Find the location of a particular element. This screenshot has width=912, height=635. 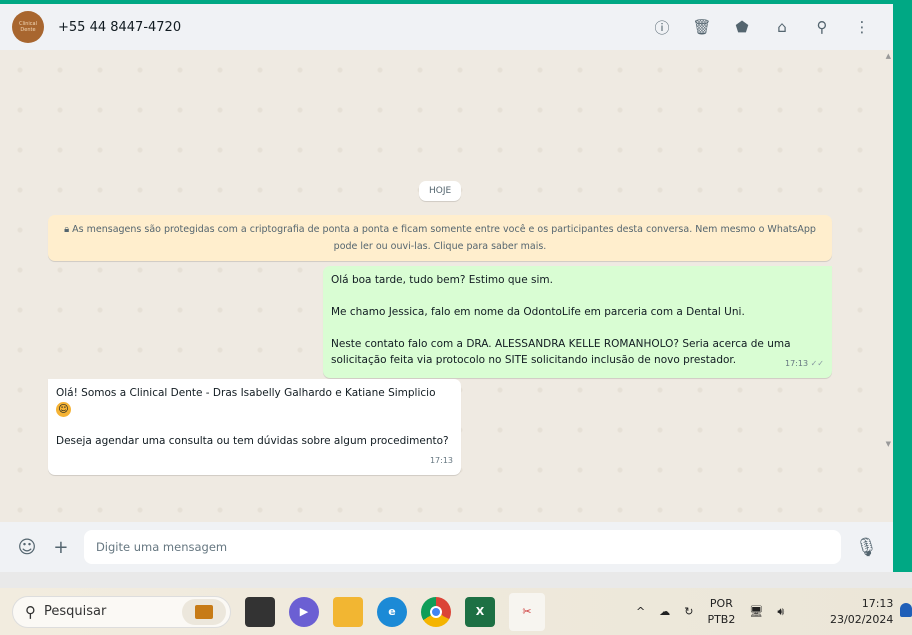

plus-icon: + is located at coordinates (61, 547).